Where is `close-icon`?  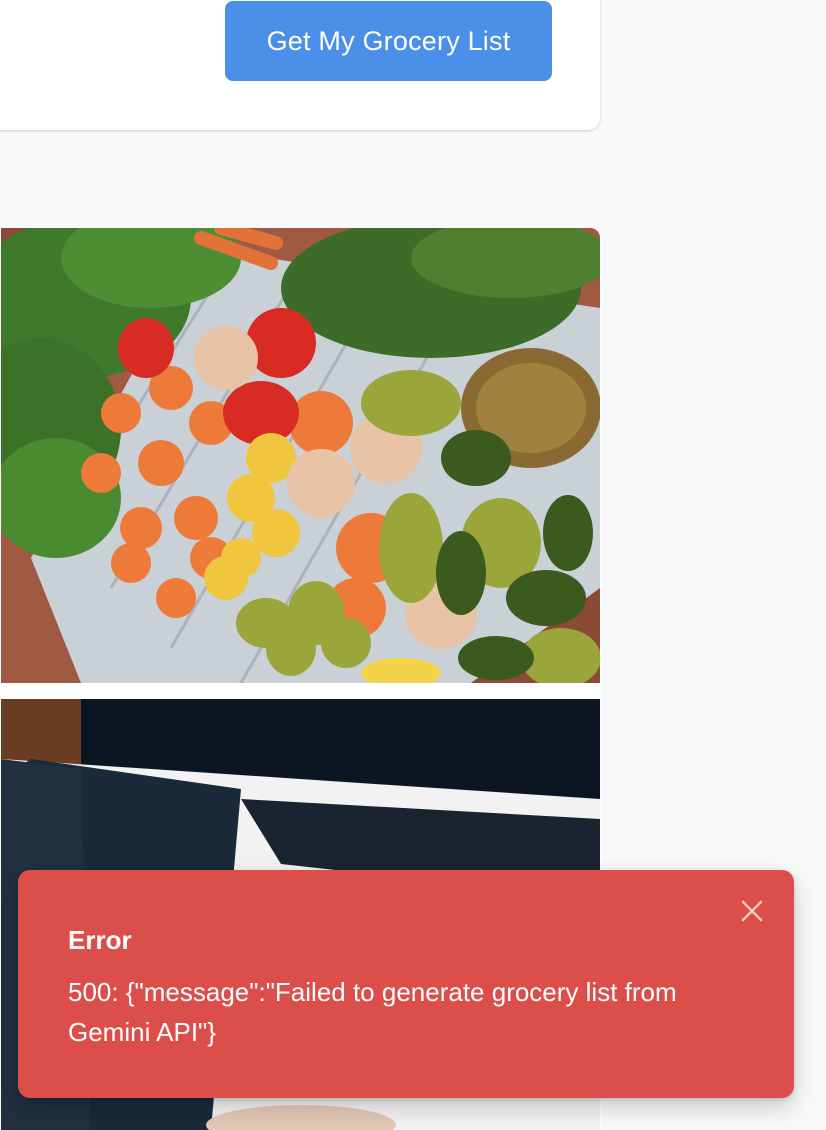
close-icon is located at coordinates (752, 911).